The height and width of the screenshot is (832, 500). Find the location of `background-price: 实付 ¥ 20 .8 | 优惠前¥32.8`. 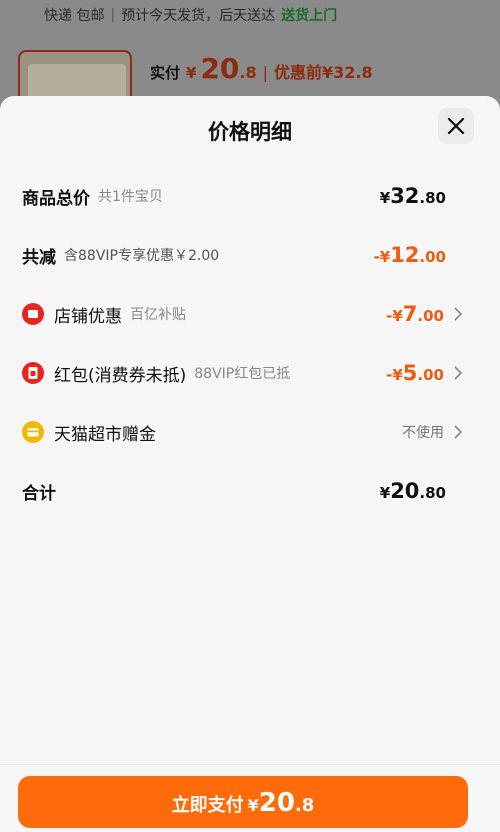

background-price: 实付 ¥ 20 .8 | 优惠前¥32.8 is located at coordinates (261, 69).